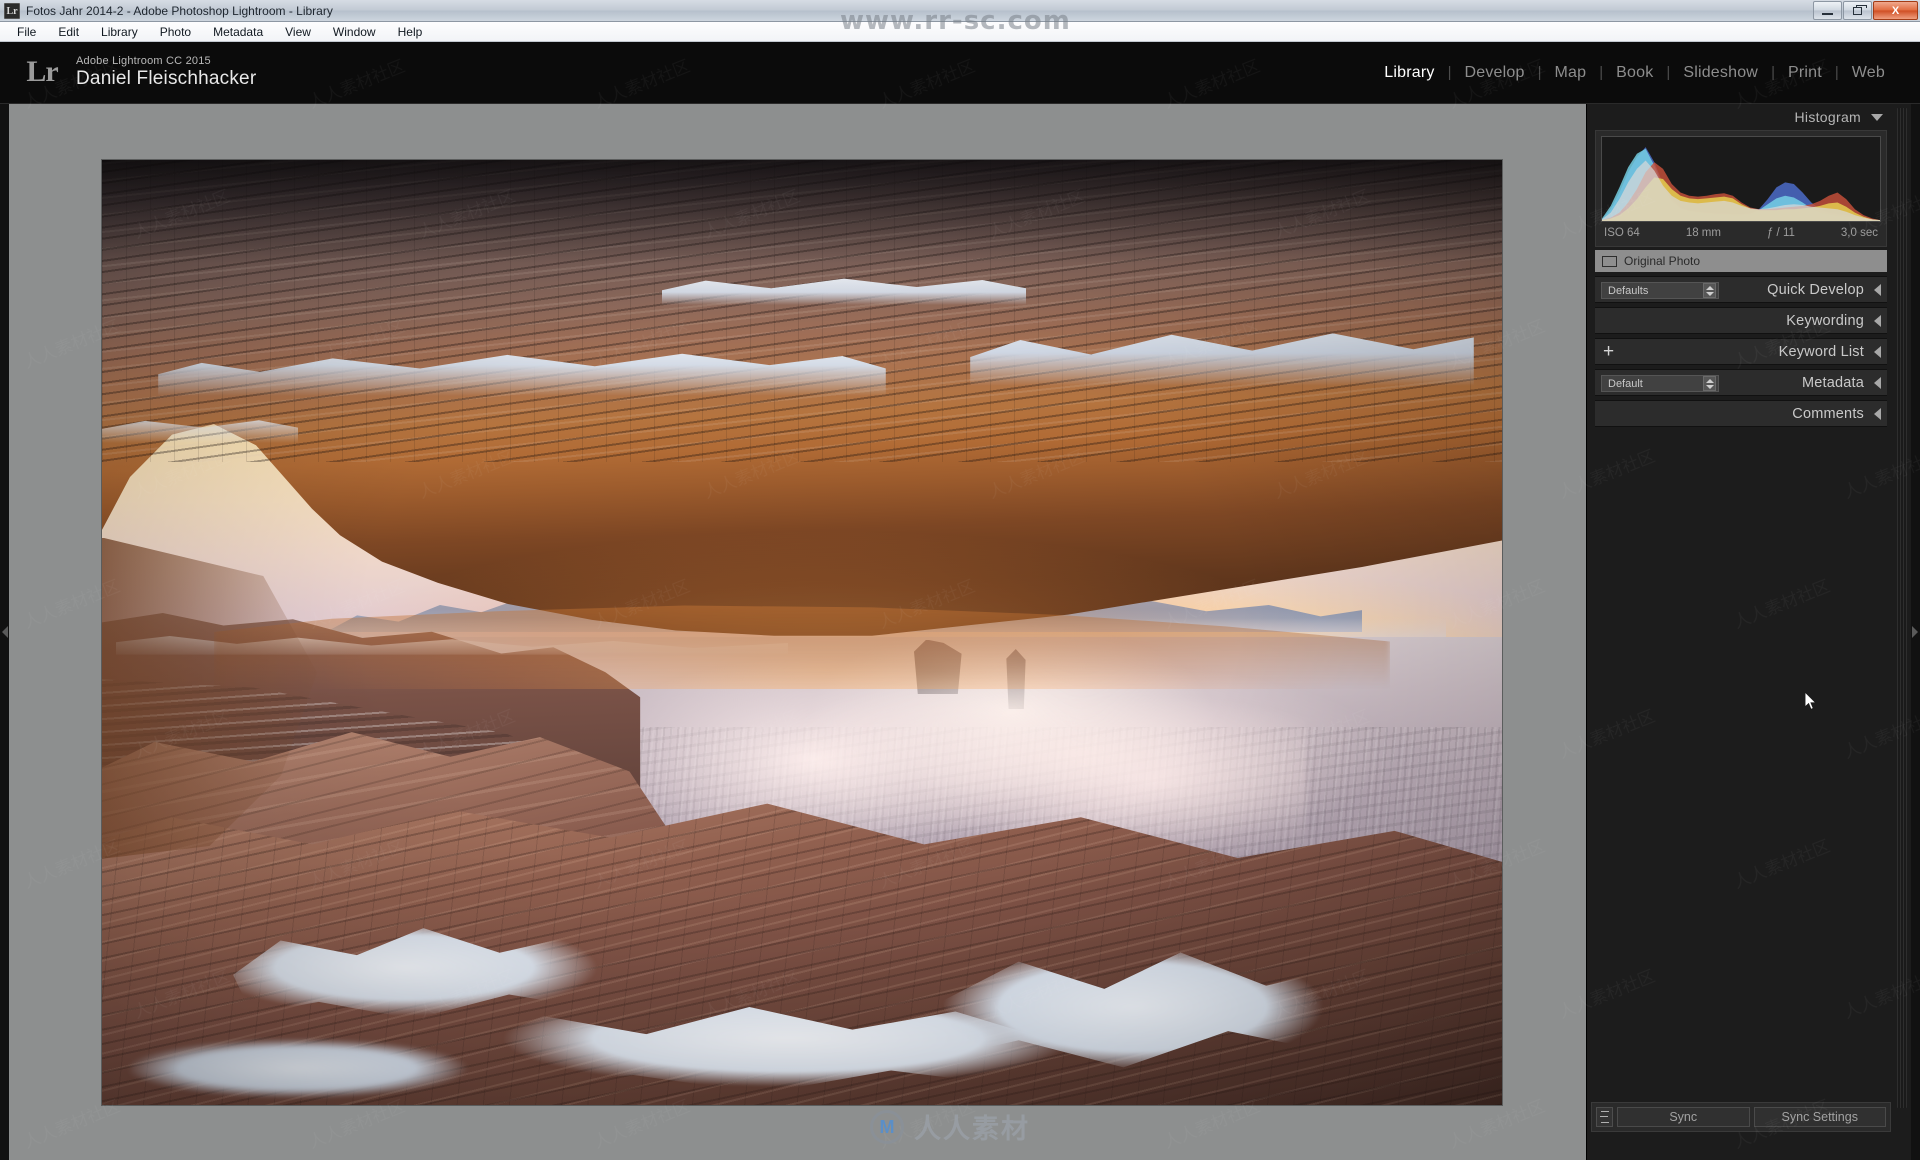 The height and width of the screenshot is (1160, 1920). What do you see at coordinates (1827, 10) in the screenshot?
I see `minimize-button` at bounding box center [1827, 10].